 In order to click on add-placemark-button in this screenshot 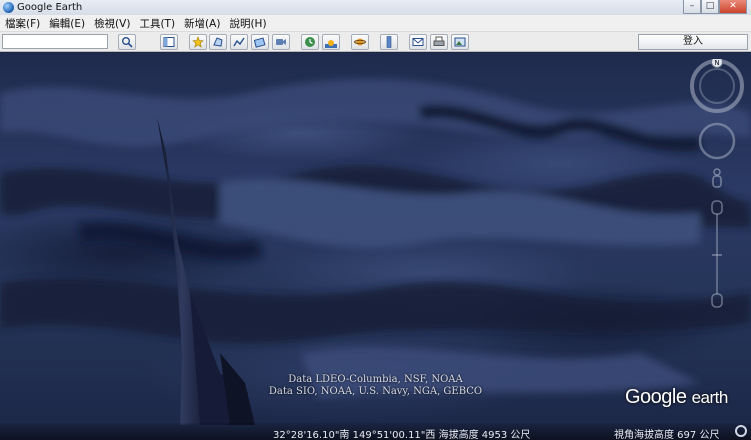, I will do `click(198, 42)`.